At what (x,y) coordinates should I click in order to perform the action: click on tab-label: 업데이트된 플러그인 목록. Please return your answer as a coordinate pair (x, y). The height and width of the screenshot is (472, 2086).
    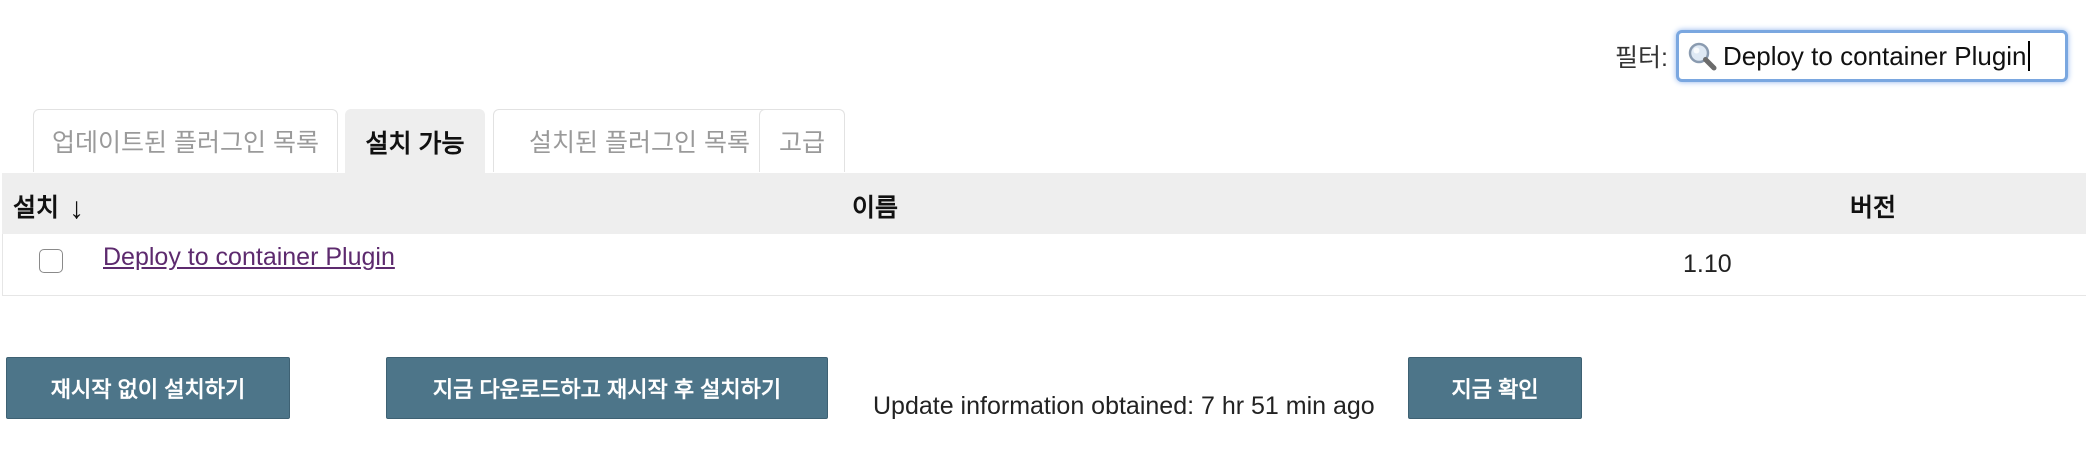
    Looking at the image, I should click on (185, 143).